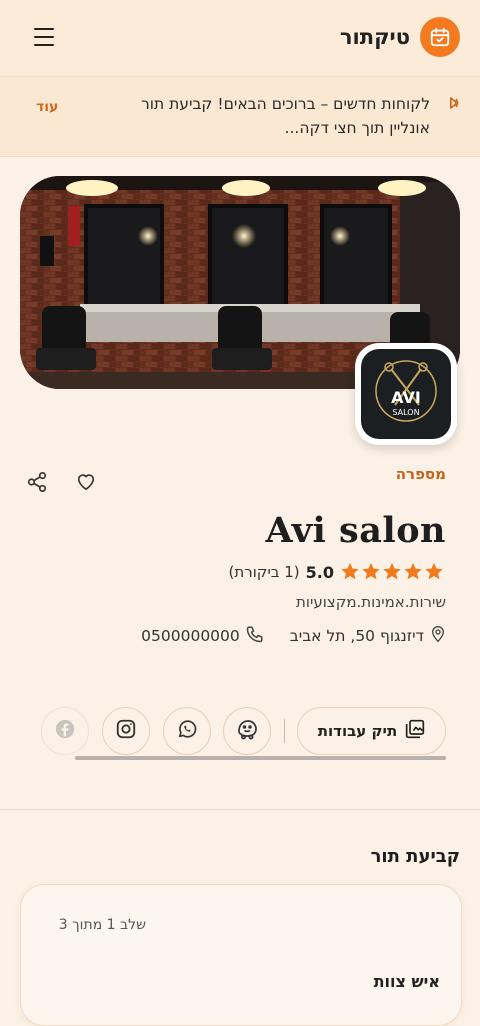  I want to click on phone-number: 0500000000, so click(190, 636).